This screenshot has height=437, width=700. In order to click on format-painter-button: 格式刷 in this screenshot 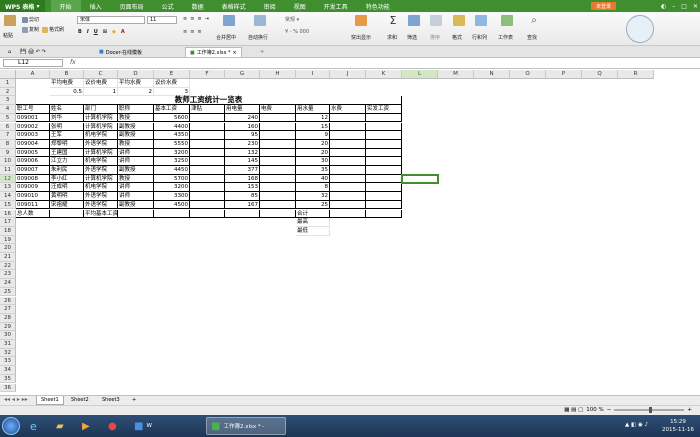, I will do `click(53, 29)`.